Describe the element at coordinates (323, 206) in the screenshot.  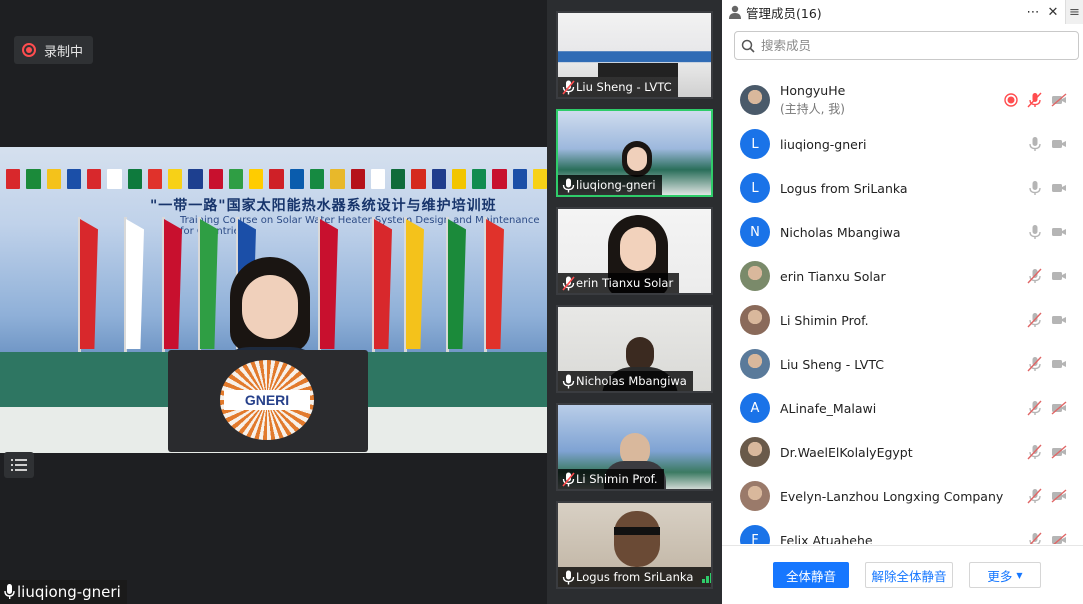
I see `banner-chinese: "一带一路"国家太阳能热水器系统设计与维护培训班` at that location.